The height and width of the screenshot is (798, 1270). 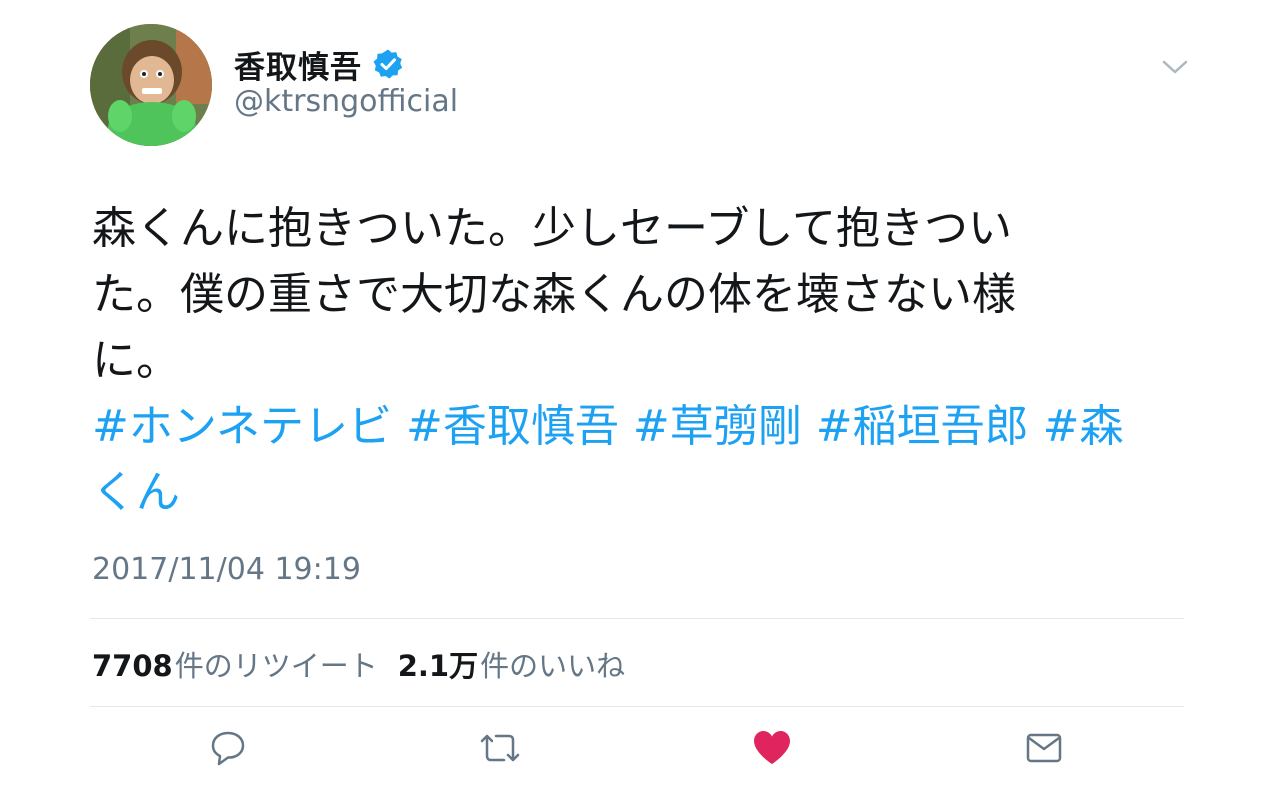 I want to click on author-handle: @ktrsngofficial, so click(x=346, y=101).